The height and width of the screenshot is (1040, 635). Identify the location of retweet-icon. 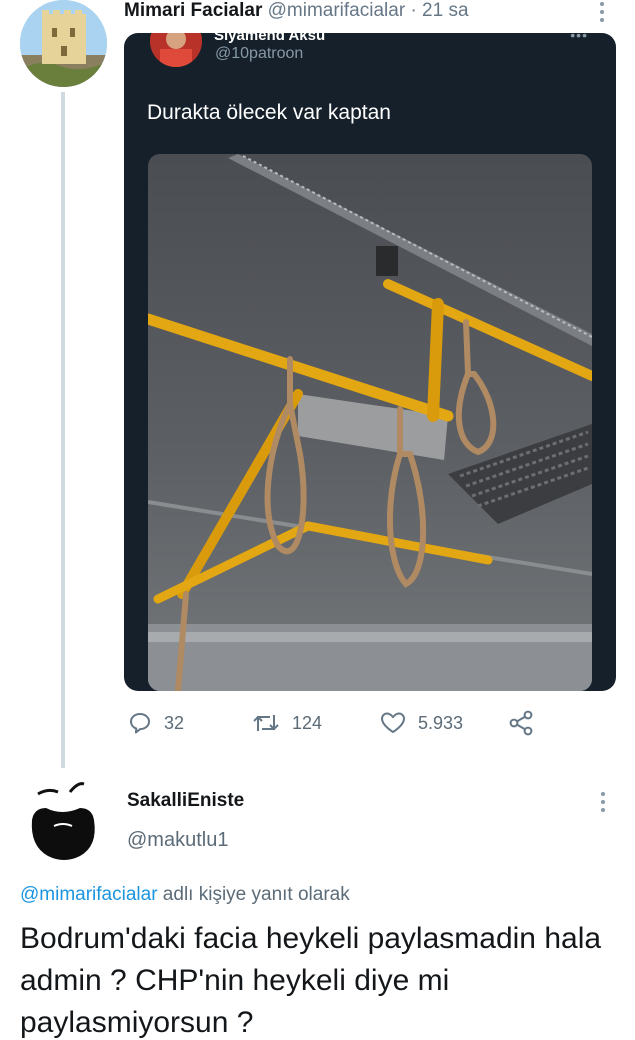
(266, 723).